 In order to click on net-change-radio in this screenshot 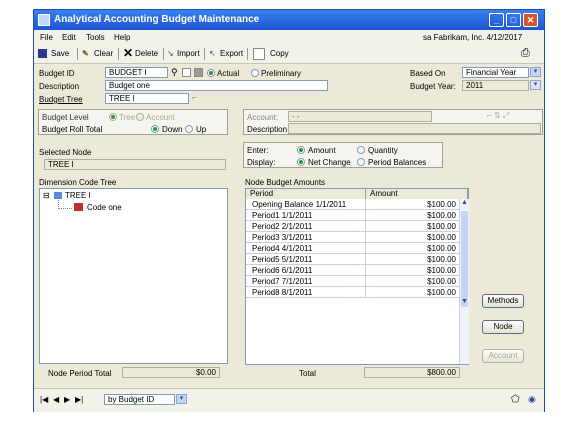, I will do `click(301, 162)`.